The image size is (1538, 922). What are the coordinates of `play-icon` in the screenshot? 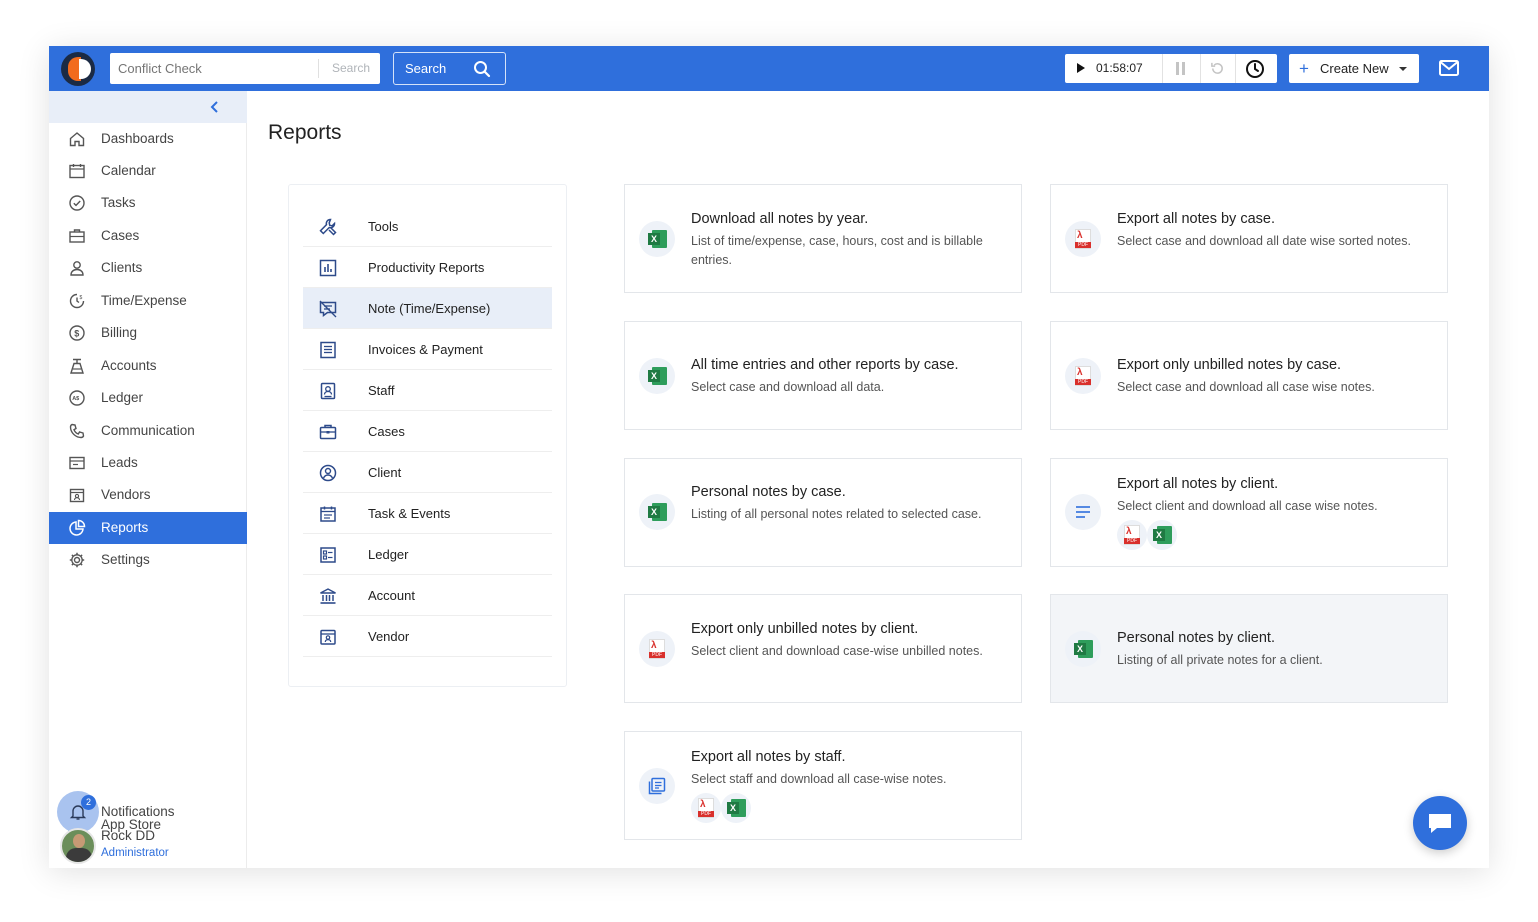 It's located at (1081, 68).